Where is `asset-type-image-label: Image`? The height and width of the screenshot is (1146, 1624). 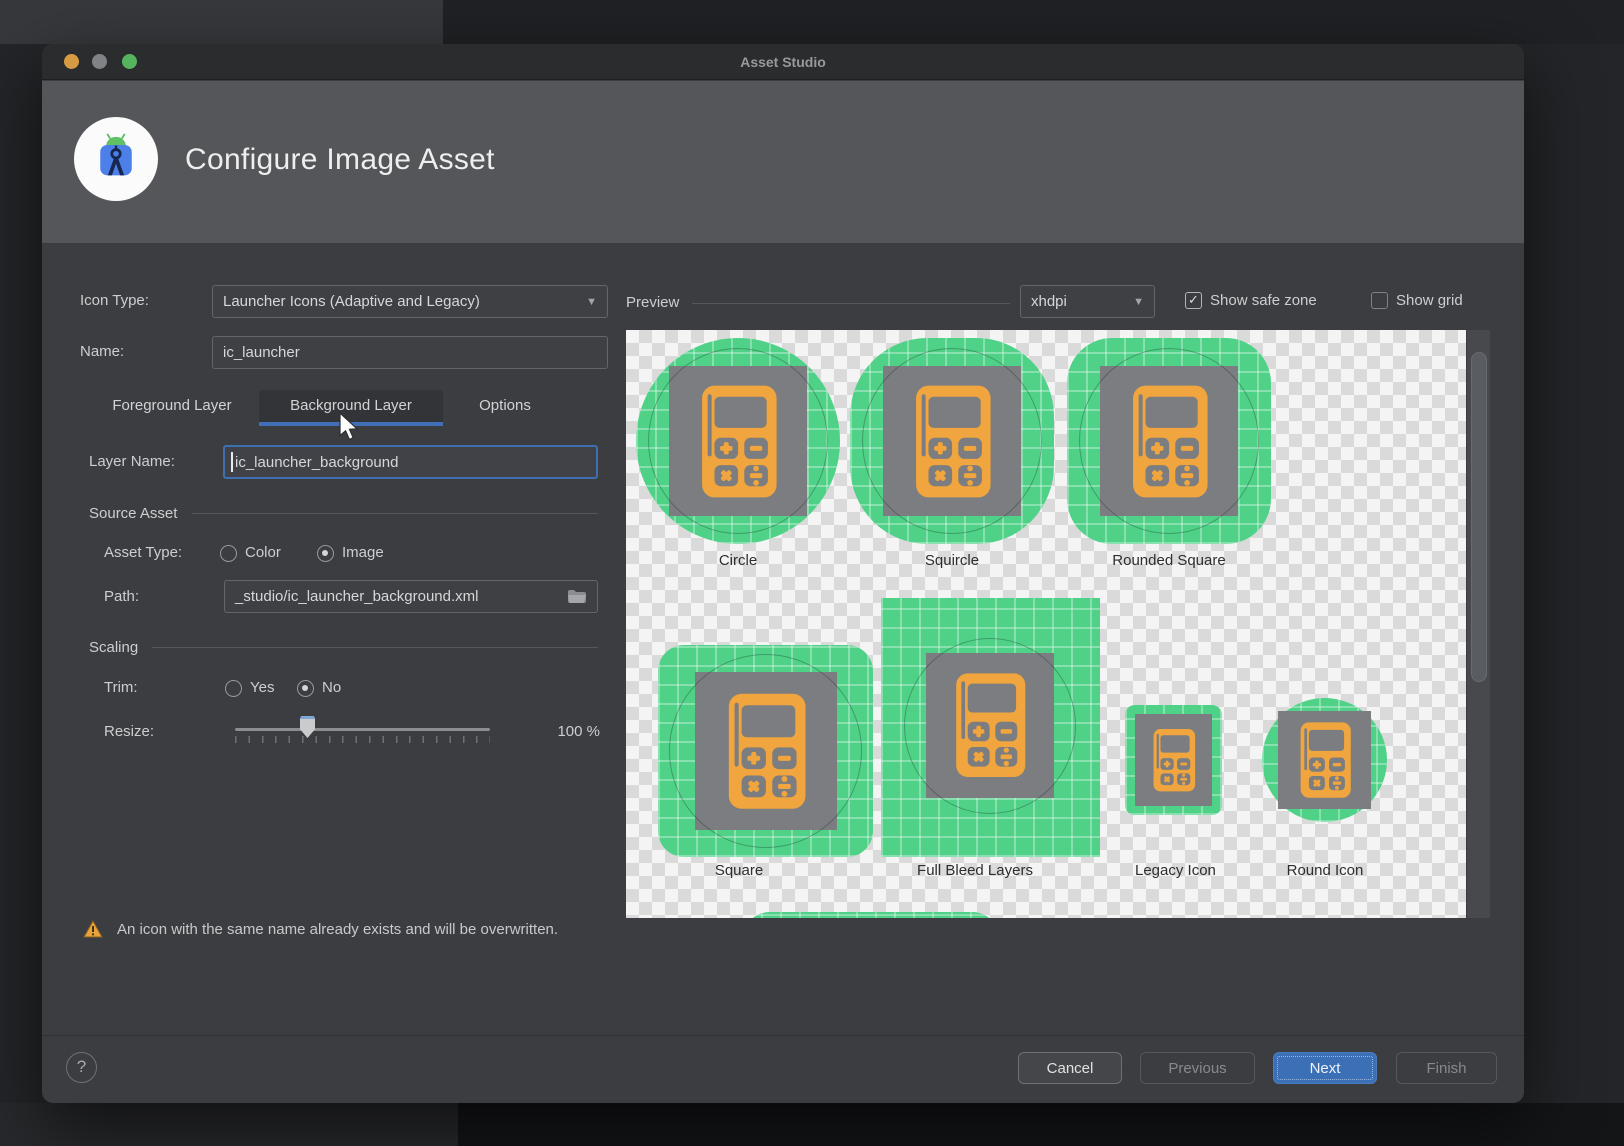
asset-type-image-label: Image is located at coordinates (363, 552).